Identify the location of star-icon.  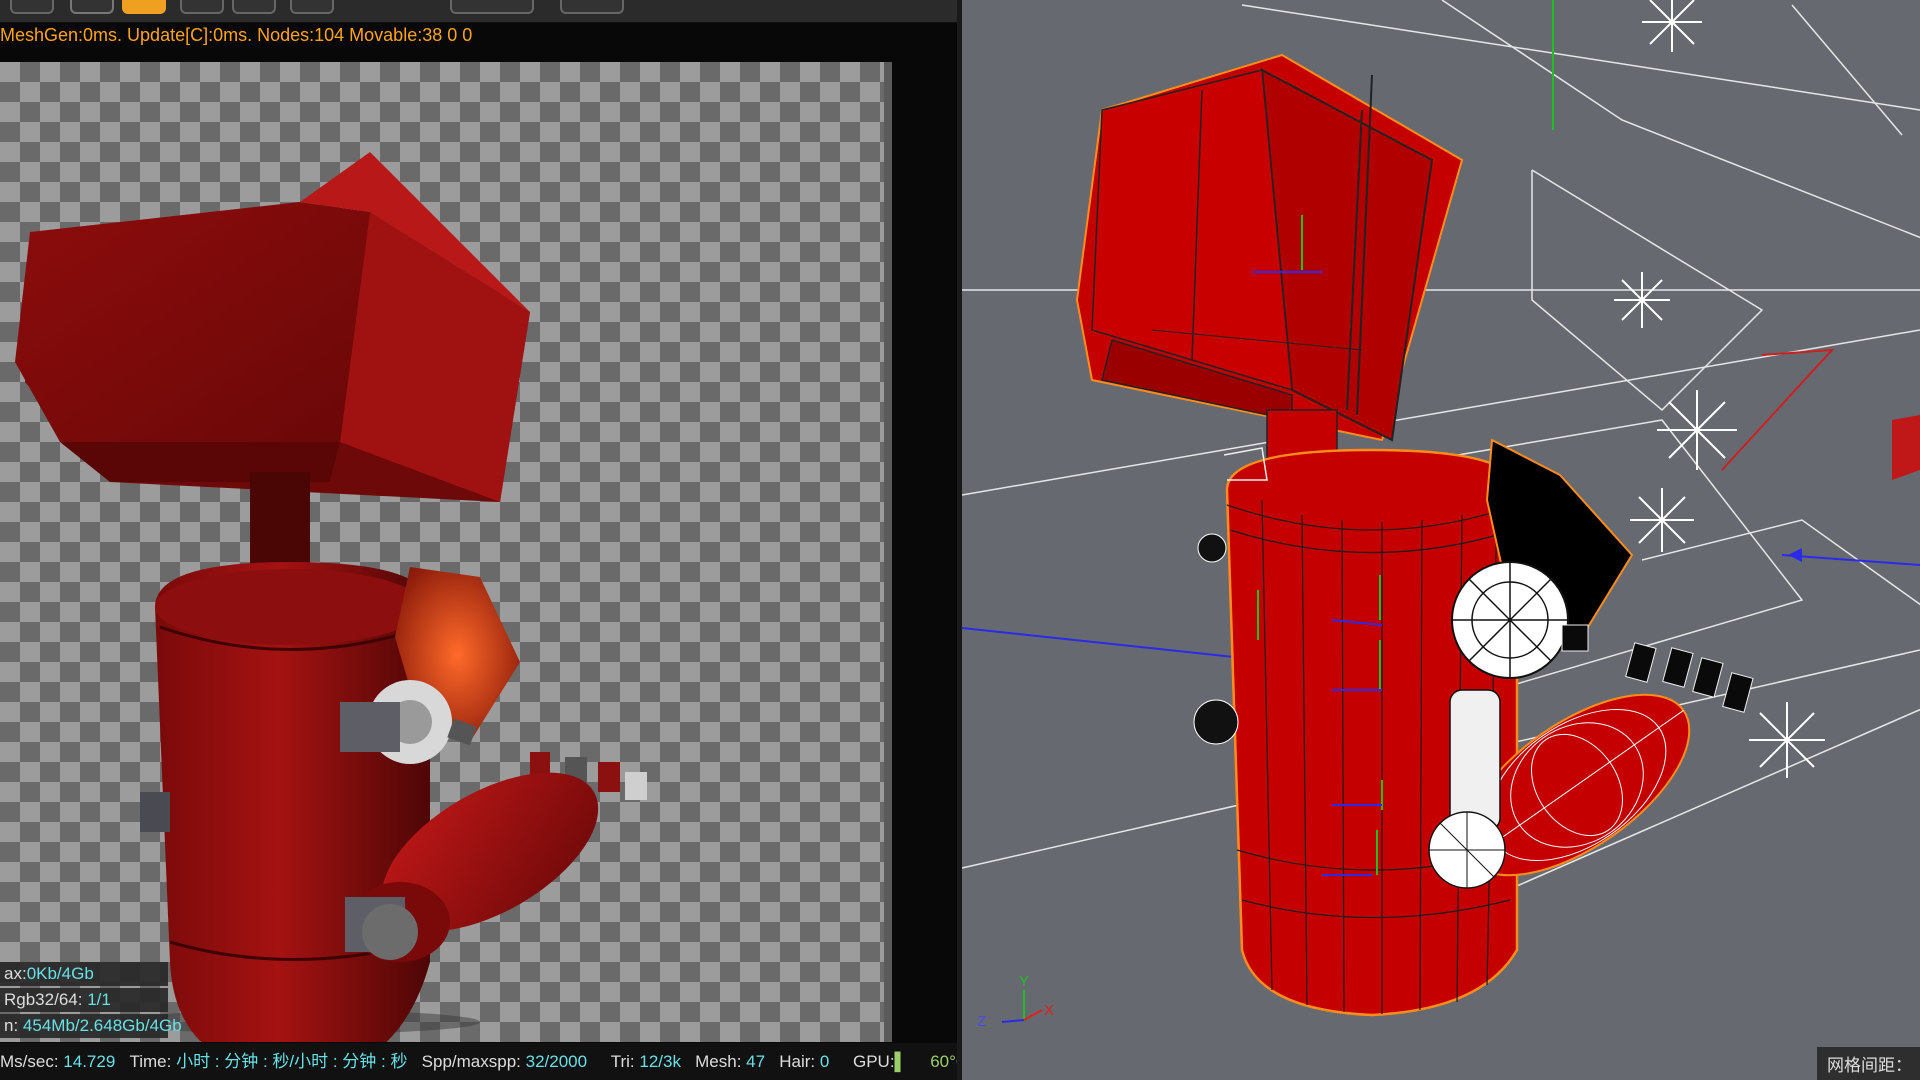
(92, 7).